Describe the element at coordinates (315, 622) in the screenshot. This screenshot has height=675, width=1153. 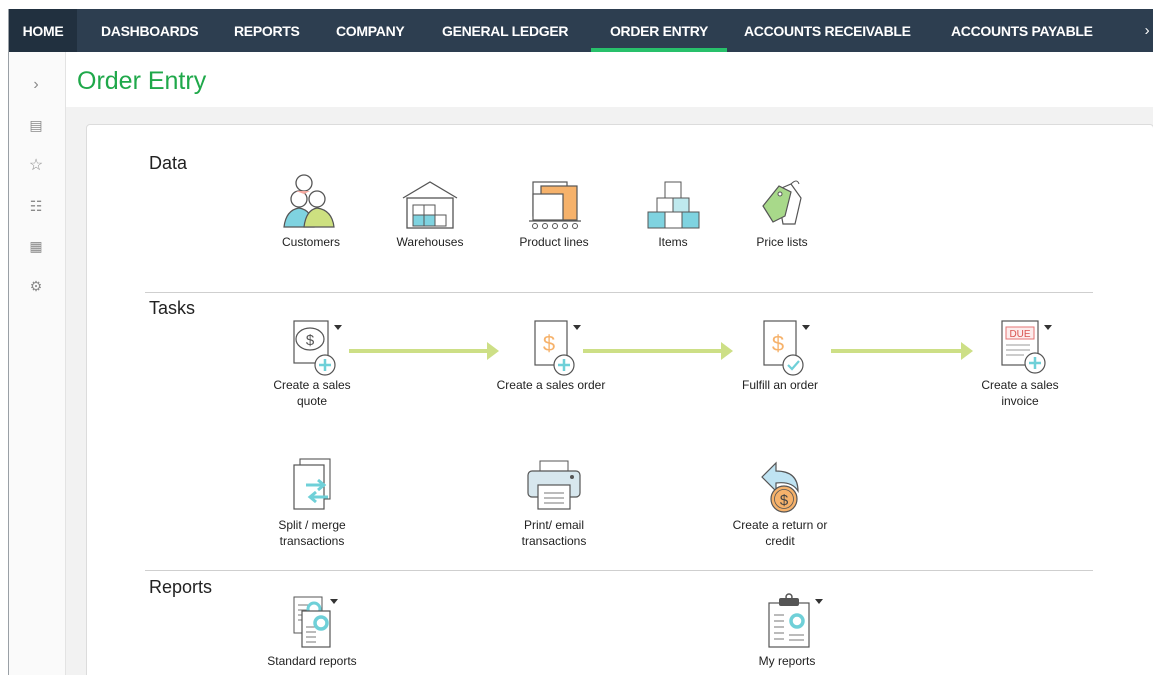
I see `standard-reports-icon` at that location.